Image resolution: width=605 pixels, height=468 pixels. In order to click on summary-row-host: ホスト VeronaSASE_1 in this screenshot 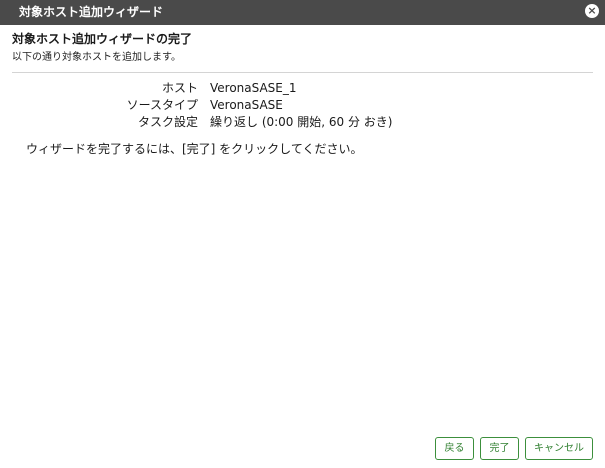, I will do `click(302, 88)`.